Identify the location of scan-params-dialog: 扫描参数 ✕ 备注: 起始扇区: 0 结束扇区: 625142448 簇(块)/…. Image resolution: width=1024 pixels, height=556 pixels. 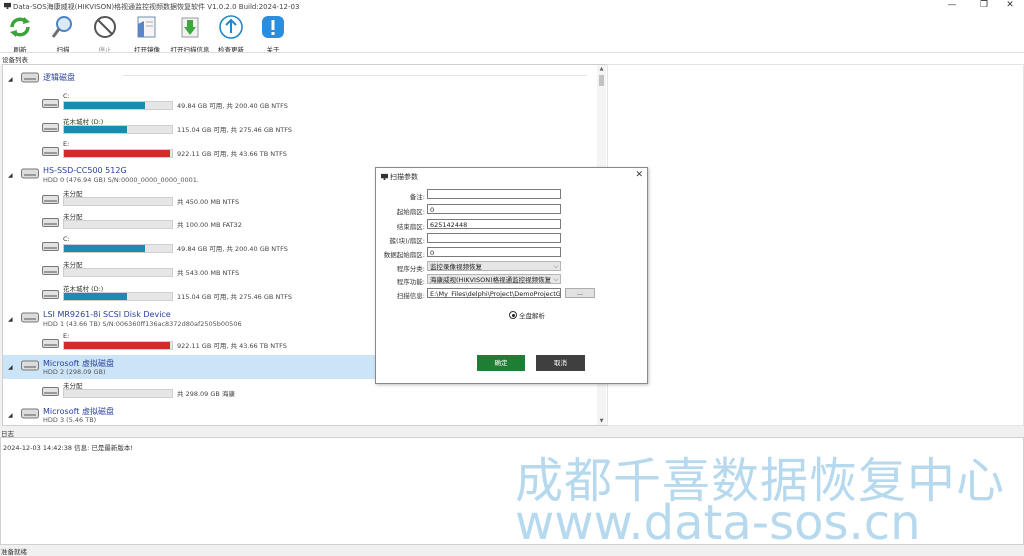
(511, 275).